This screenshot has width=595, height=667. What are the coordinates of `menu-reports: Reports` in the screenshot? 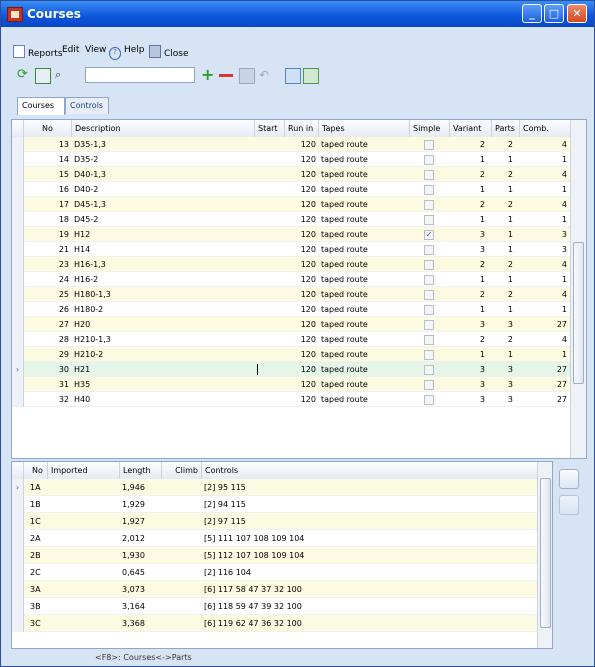 It's located at (38, 52).